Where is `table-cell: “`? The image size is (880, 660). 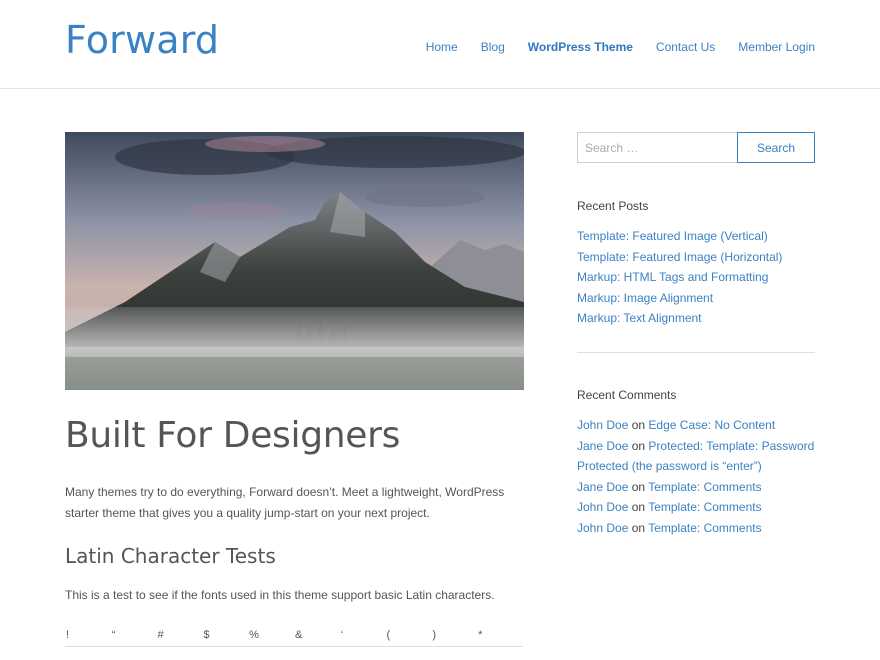
table-cell: “ is located at coordinates (133, 635).